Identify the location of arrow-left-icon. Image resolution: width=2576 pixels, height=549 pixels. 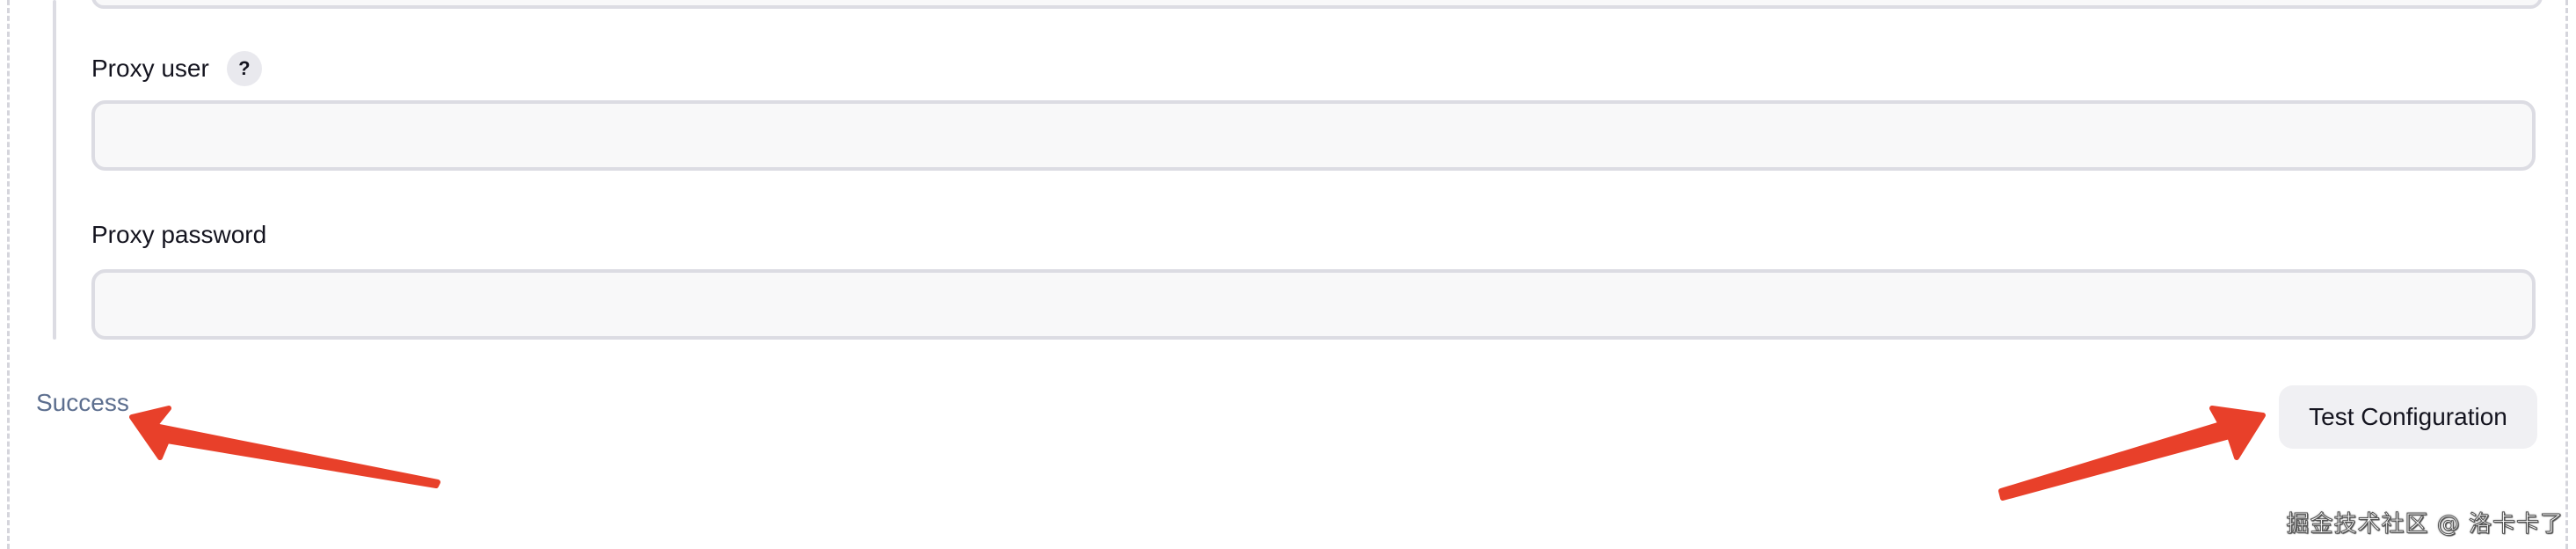
(284, 447).